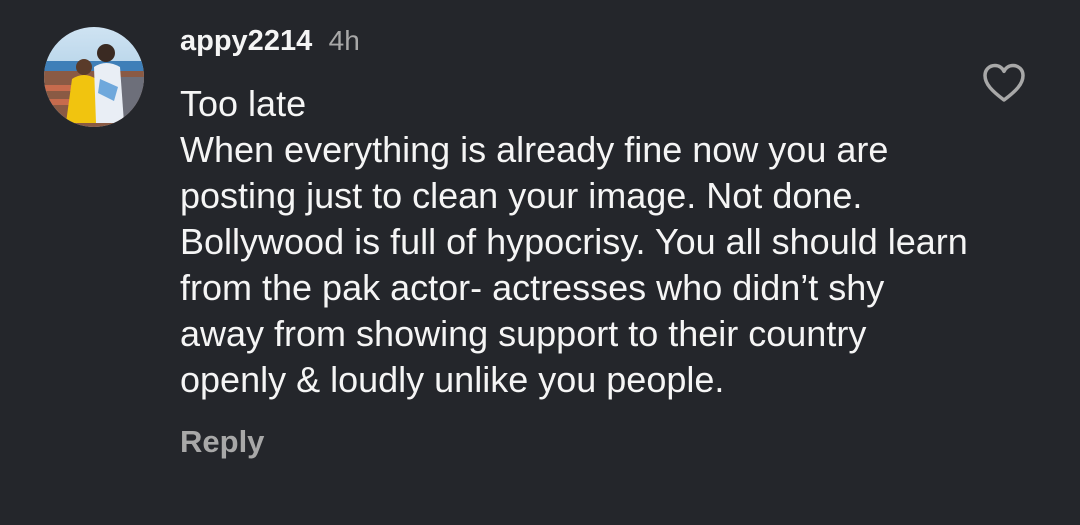 The image size is (1080, 525). Describe the element at coordinates (246, 41) in the screenshot. I see `username: appy2214` at that location.